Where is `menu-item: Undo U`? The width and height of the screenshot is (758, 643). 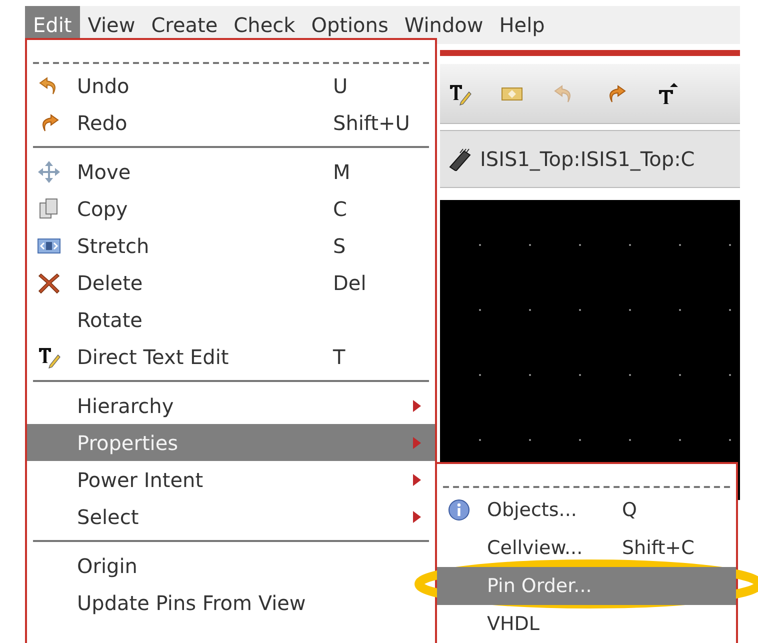 menu-item: Undo U is located at coordinates (231, 85).